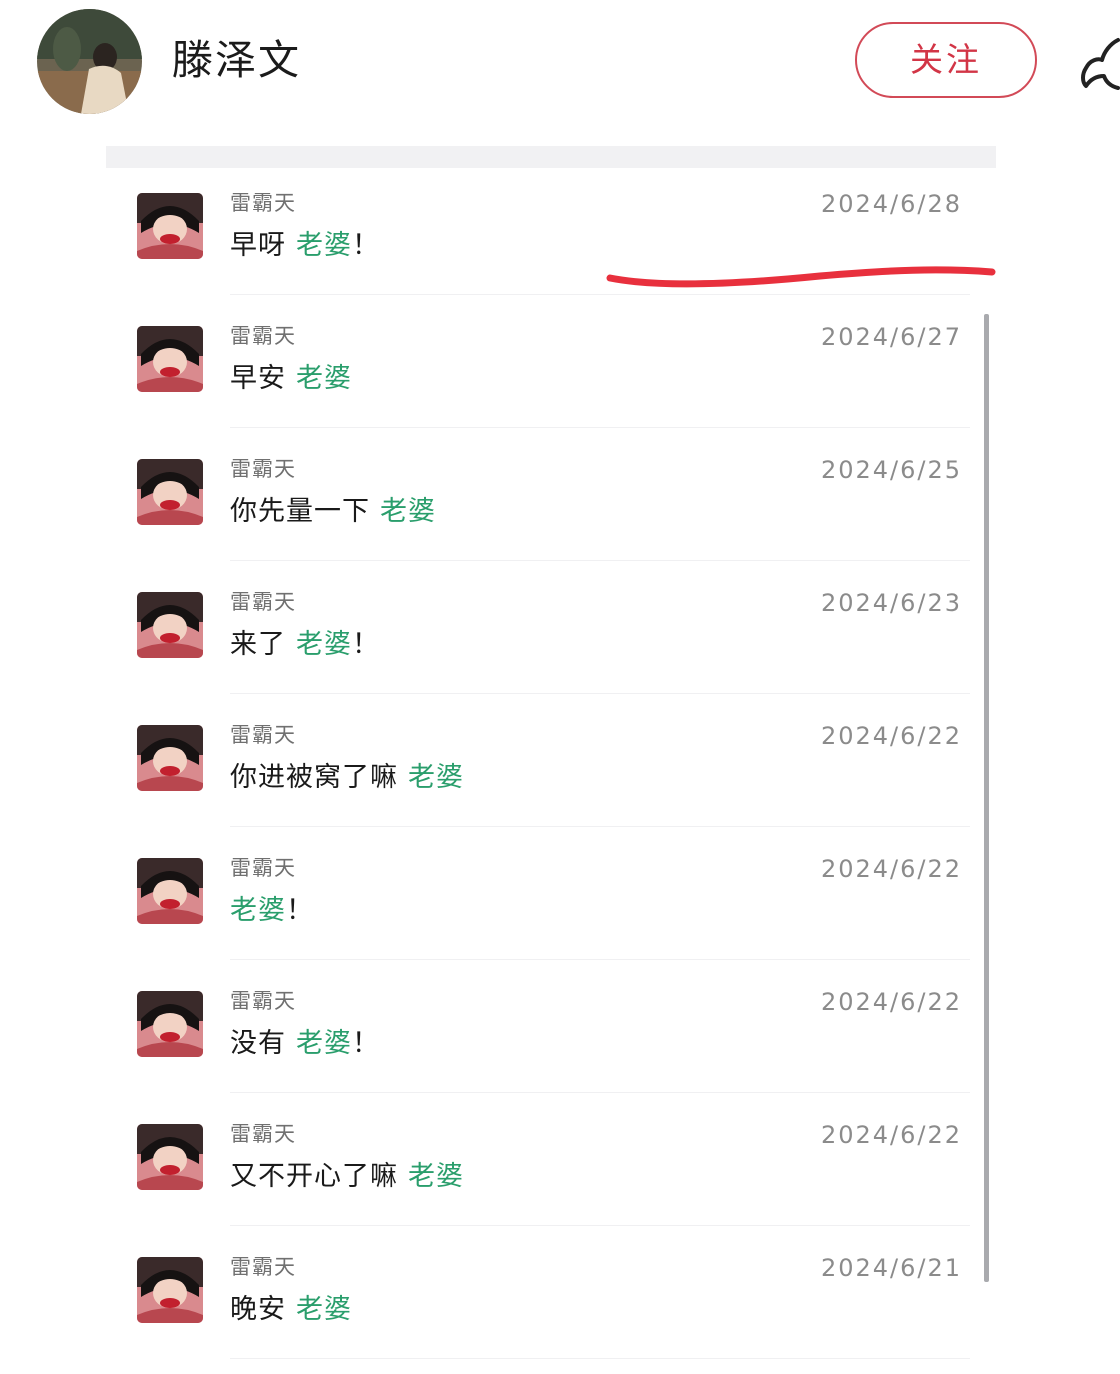 Image resolution: width=1120 pixels, height=1374 pixels. Describe the element at coordinates (258, 1309) in the screenshot. I see `message-body: 晚安` at that location.